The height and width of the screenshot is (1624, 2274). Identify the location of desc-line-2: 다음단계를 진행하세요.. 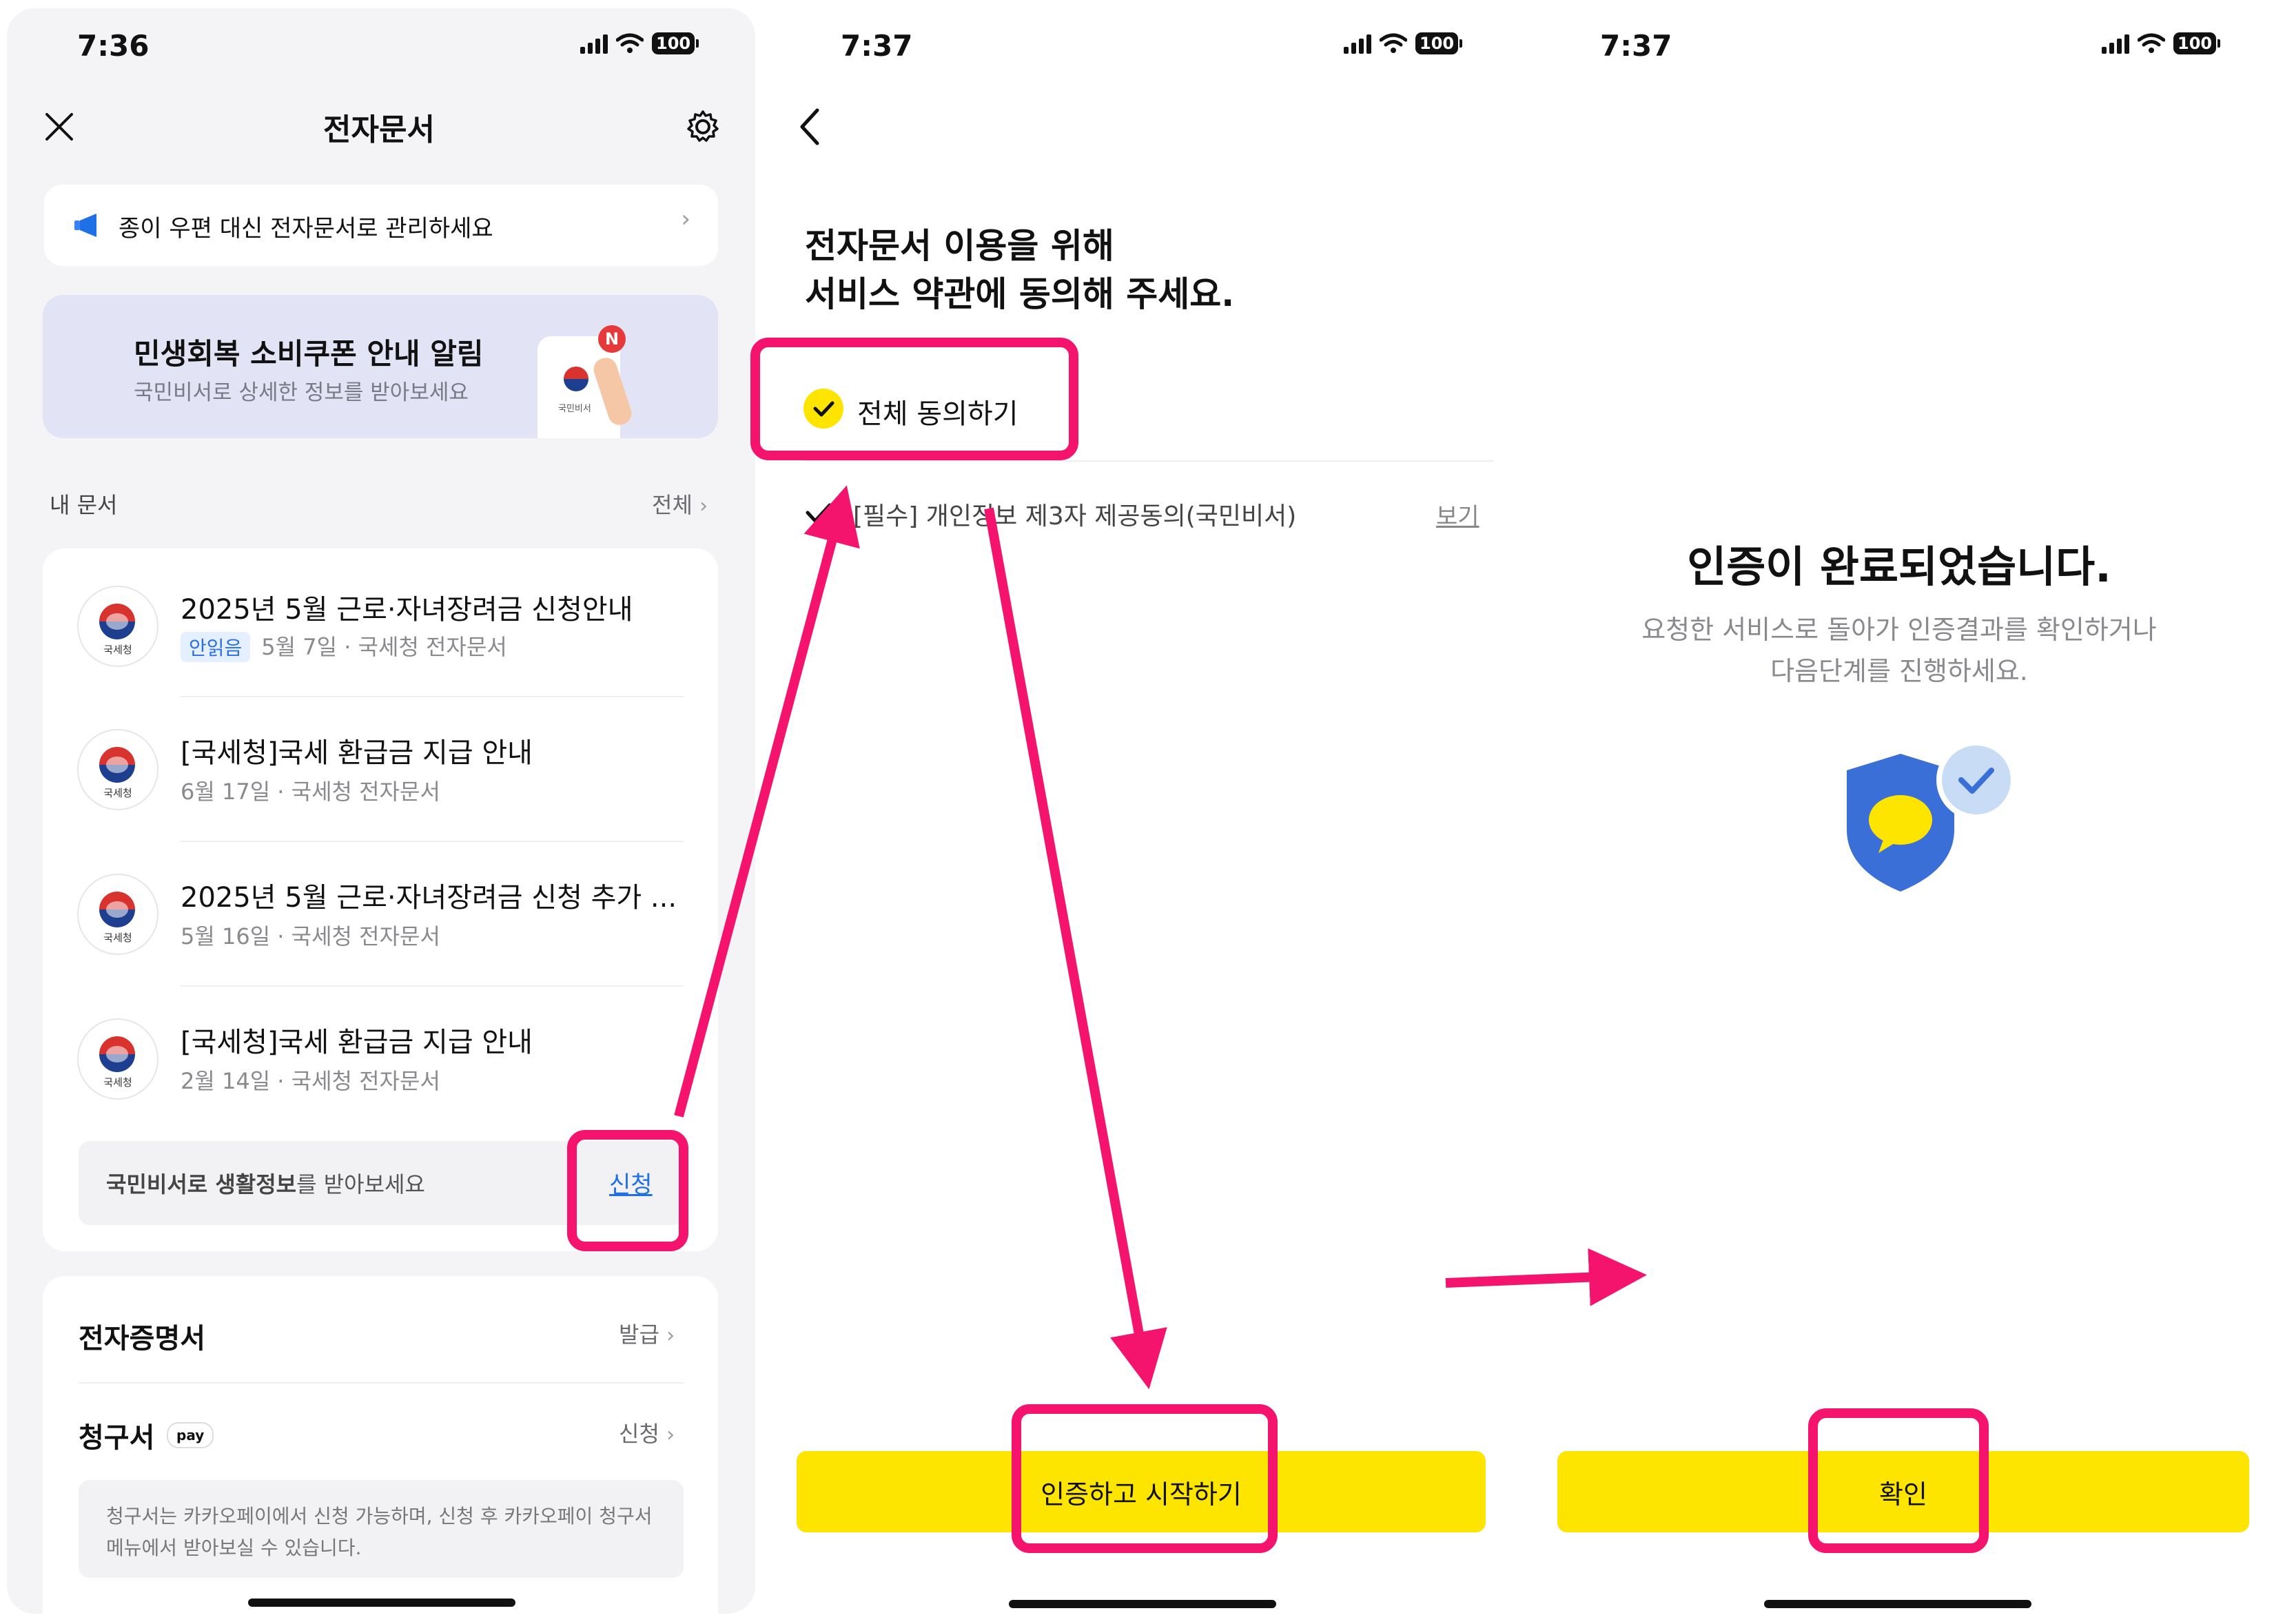
(1899, 671).